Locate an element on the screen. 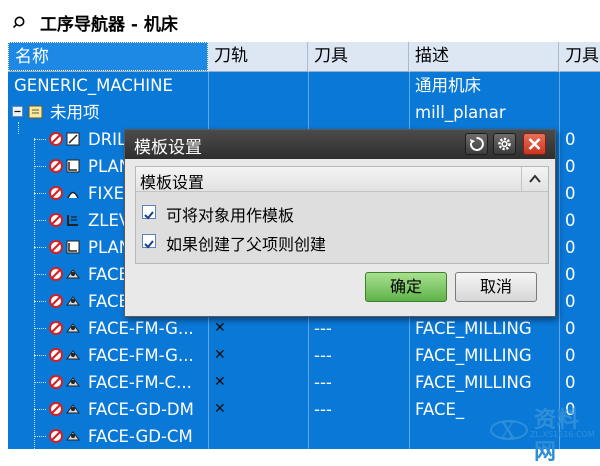 Image resolution: width=600 pixels, height=466 pixels. option-label: 如果创建了父项则创建 is located at coordinates (246, 244).